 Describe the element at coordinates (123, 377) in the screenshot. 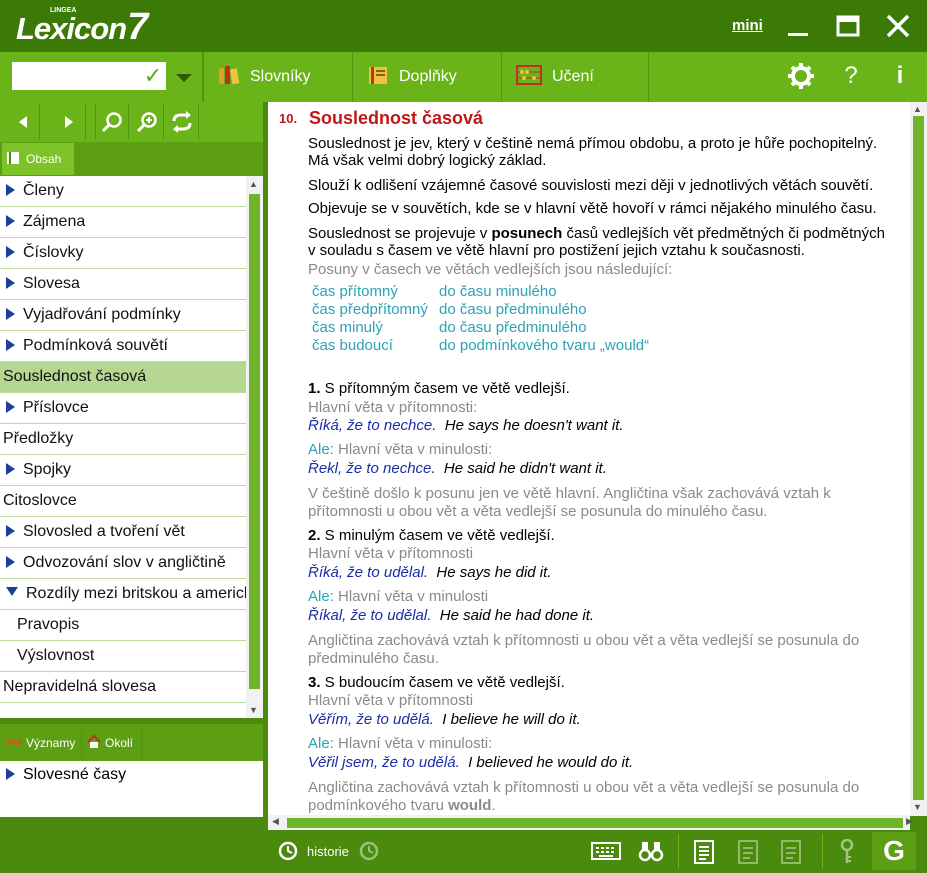

I see `list-item: Souslednost časová` at that location.